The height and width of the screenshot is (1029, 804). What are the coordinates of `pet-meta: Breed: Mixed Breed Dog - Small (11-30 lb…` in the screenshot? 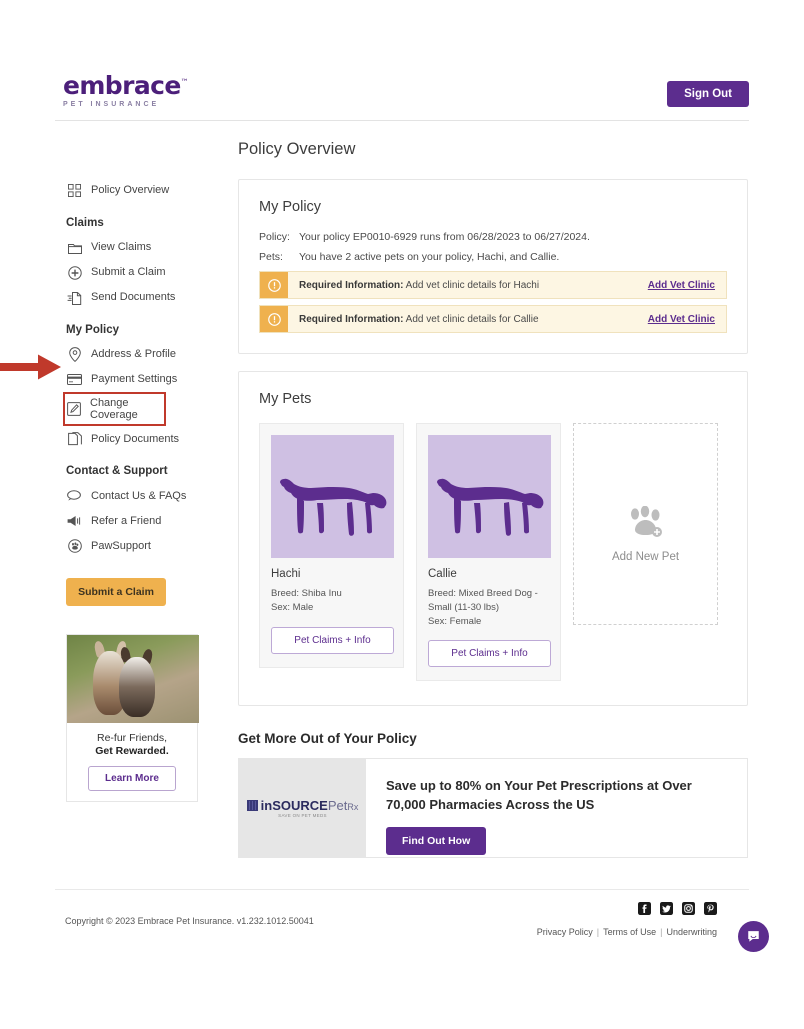 It's located at (488, 607).